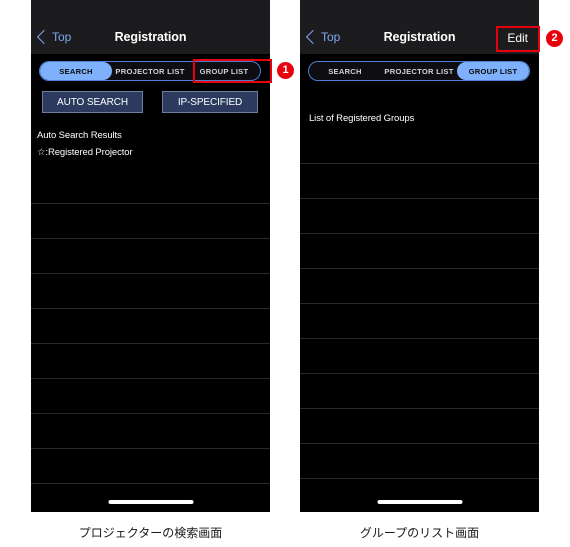 The image size is (570, 547). Describe the element at coordinates (85, 152) in the screenshot. I see `registered-projector-legend: ☆:Registered Projector` at that location.